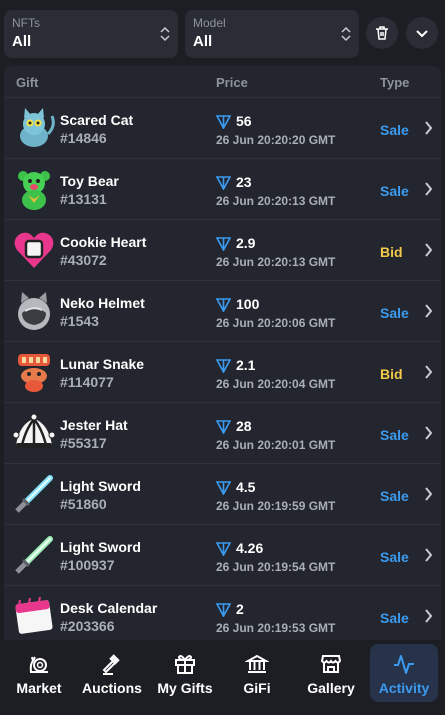  I want to click on gift-name: Toy Bear, so click(89, 181).